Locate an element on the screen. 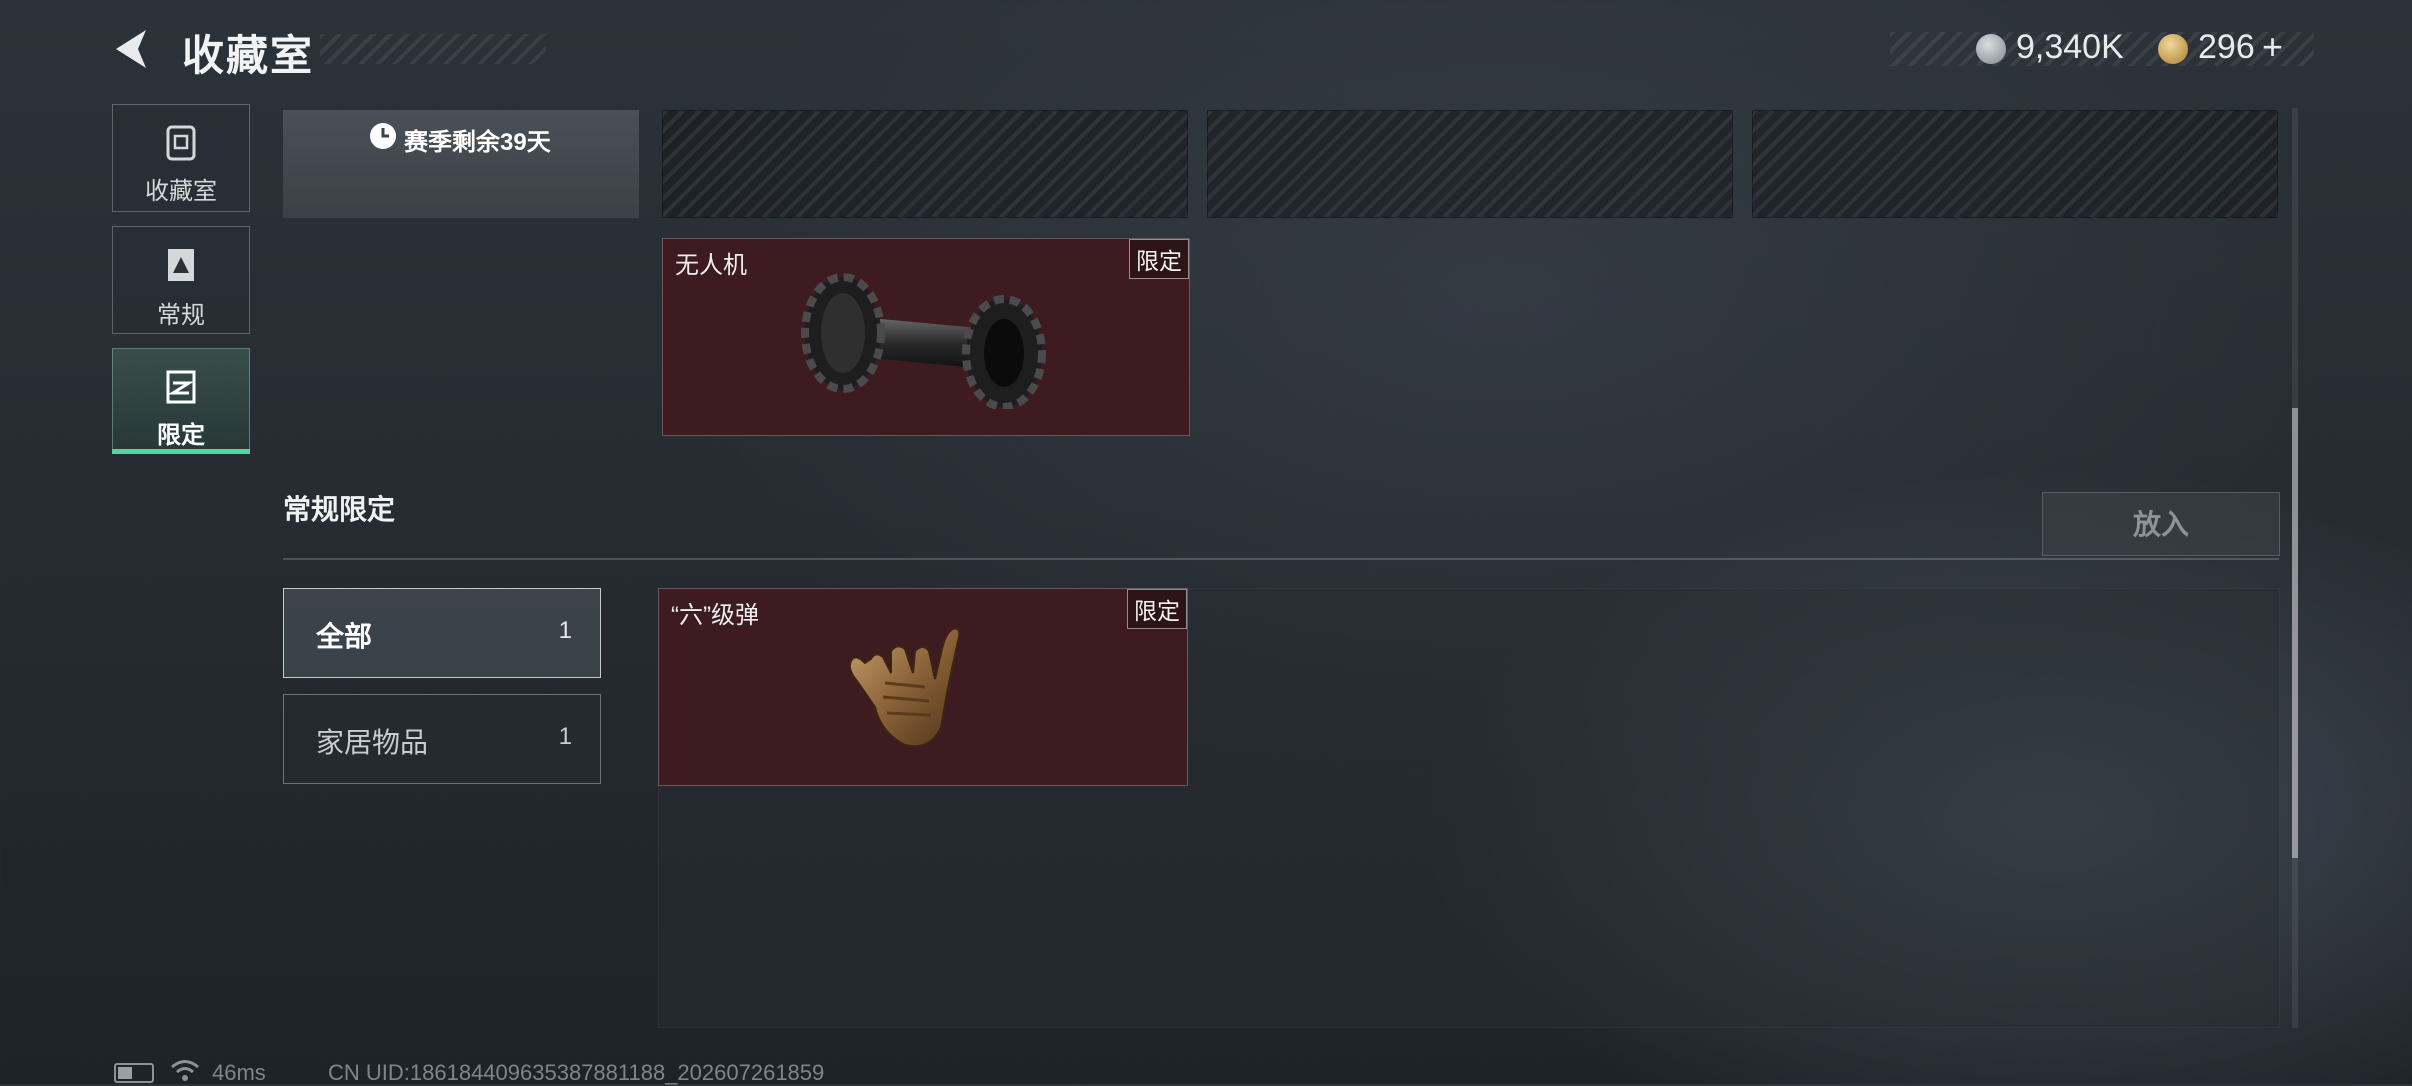  filter-label: 家居物品 is located at coordinates (372, 742).